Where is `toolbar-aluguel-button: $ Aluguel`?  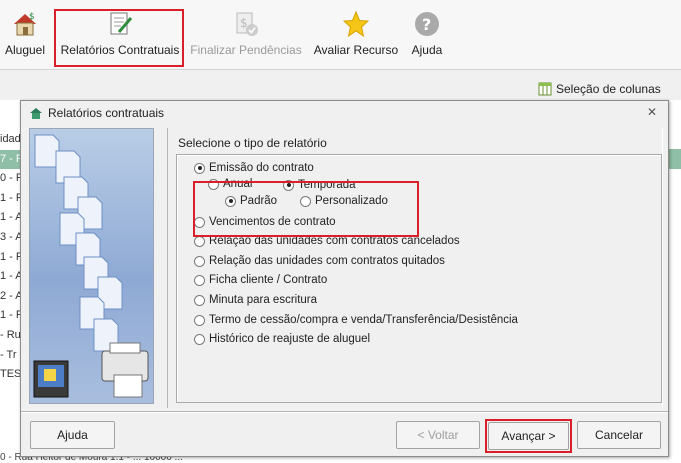 toolbar-aluguel-button: $ Aluguel is located at coordinates (25, 39).